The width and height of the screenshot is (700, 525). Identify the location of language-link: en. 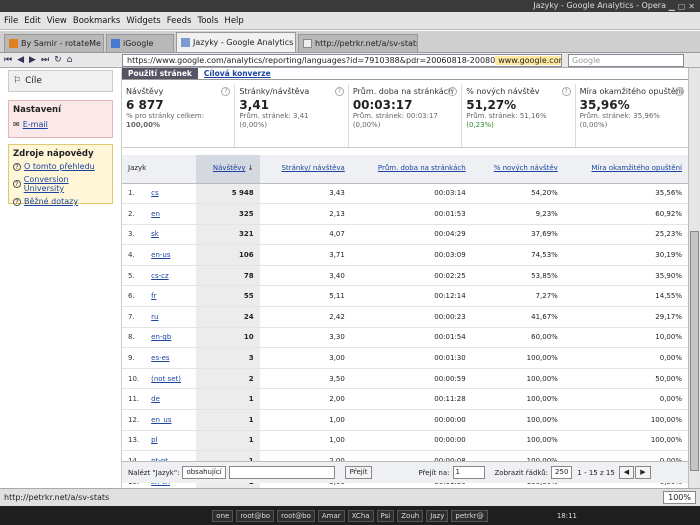
(155, 214).